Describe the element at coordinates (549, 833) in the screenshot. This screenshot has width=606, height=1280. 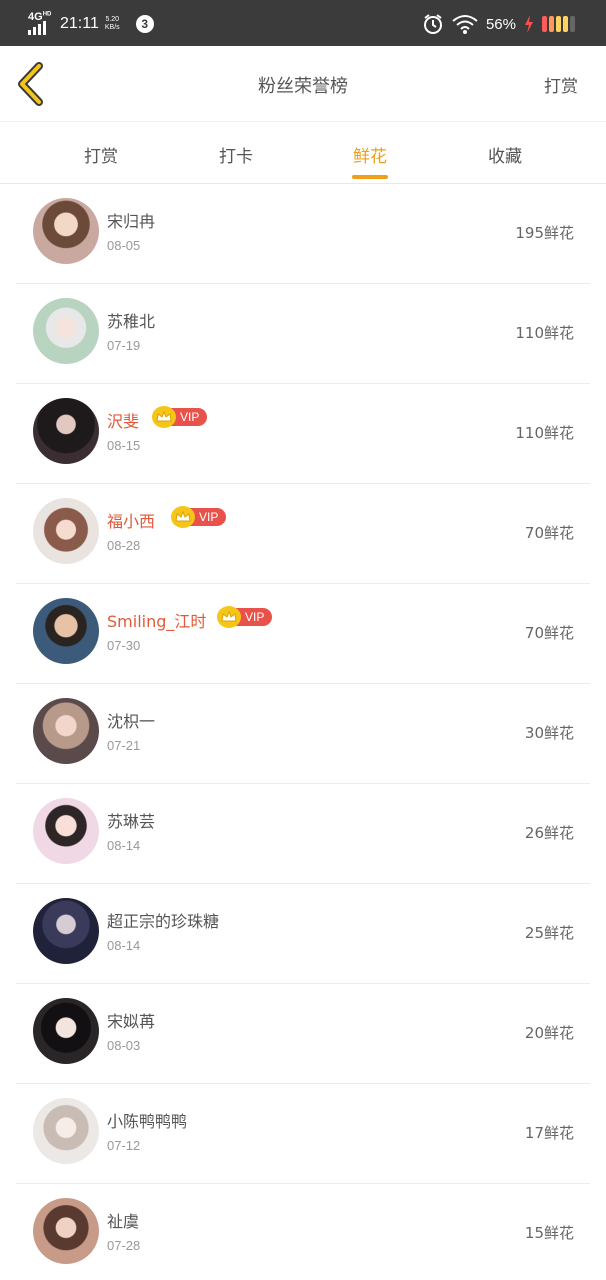
I see `flower-count: 26鲜花` at that location.